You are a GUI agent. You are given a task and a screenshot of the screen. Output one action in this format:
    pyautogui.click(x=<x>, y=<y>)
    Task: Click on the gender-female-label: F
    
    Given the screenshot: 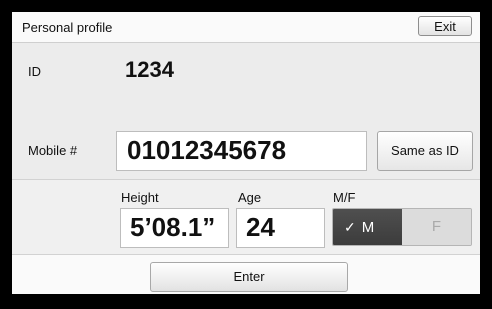 What is the action you would take?
    pyautogui.click(x=436, y=226)
    